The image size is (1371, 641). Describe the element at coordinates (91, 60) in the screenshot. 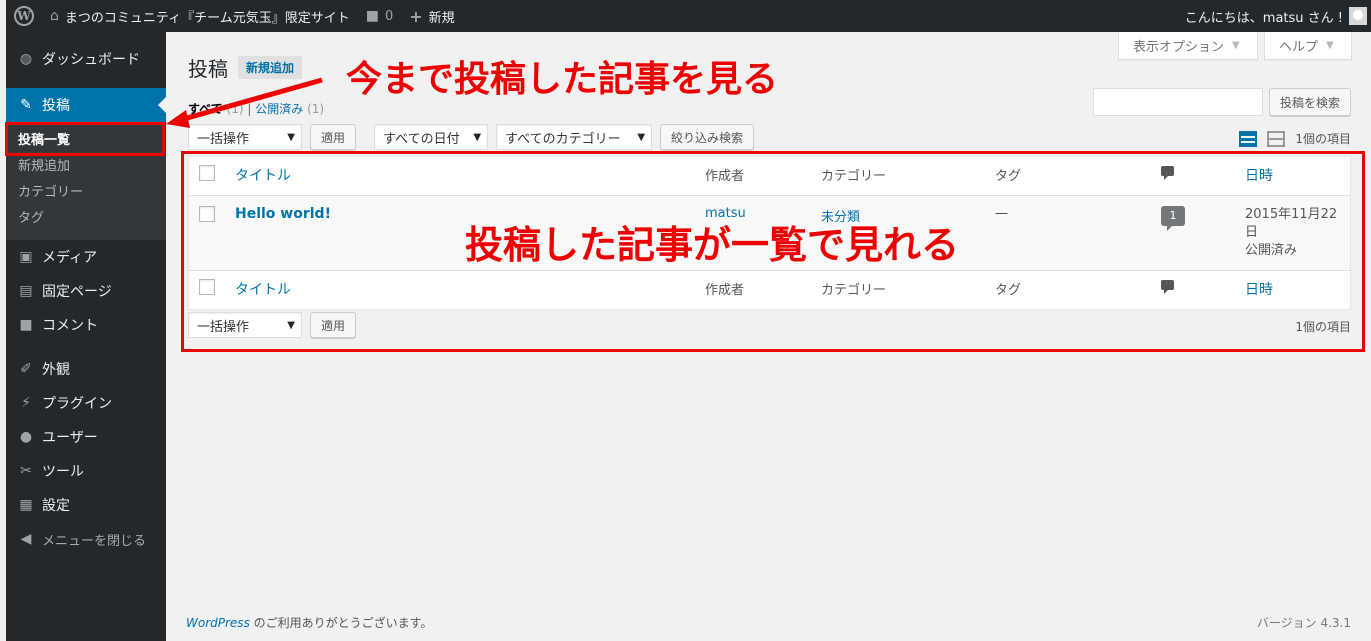

I see `sidebar-item-label: ダッシュボード` at that location.